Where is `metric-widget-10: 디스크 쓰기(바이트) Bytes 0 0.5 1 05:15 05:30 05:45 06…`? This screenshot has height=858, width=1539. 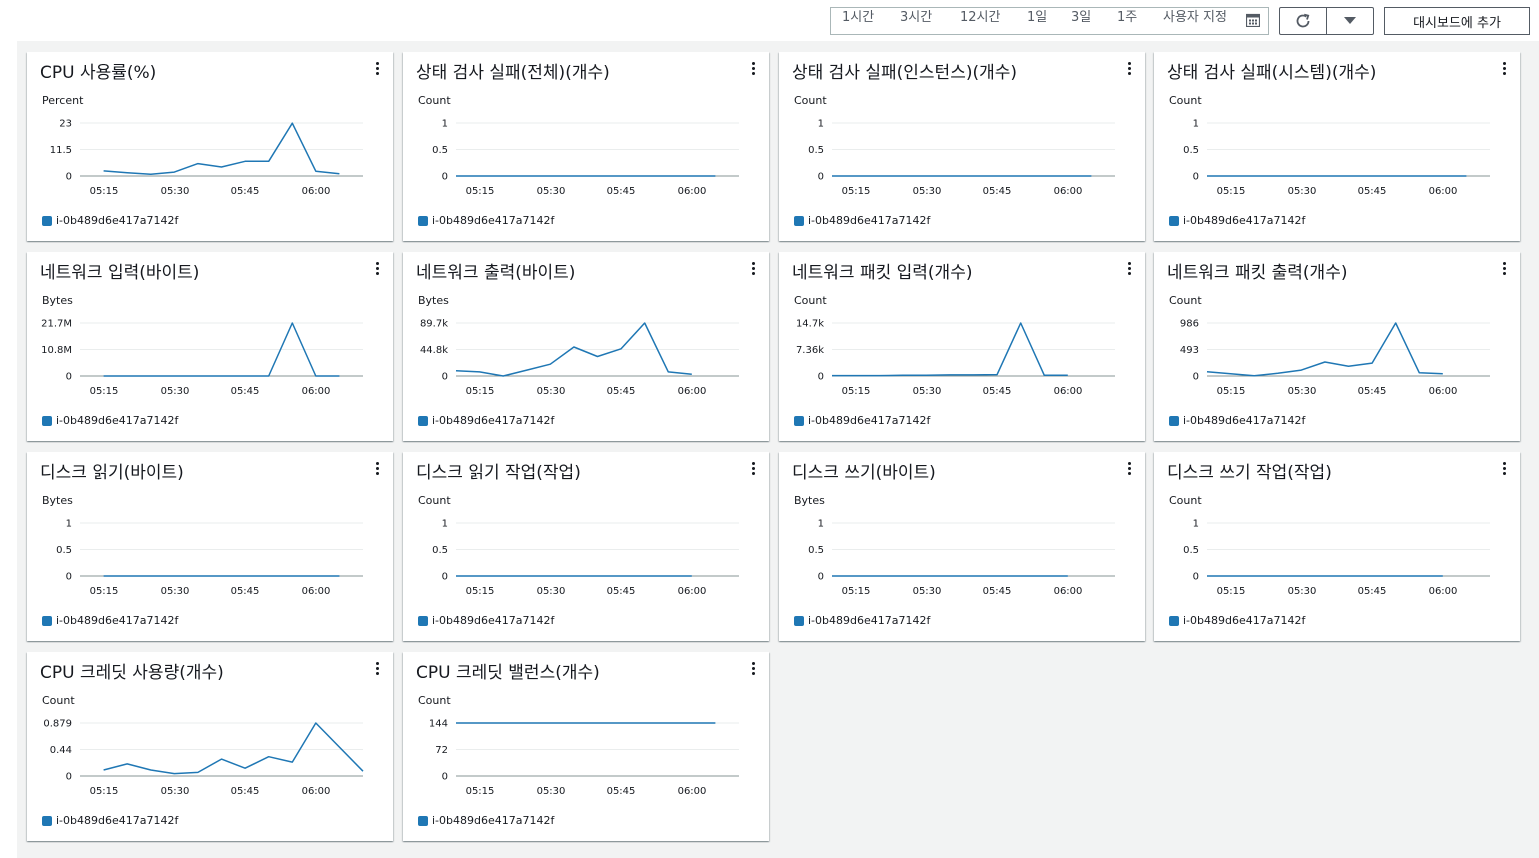
metric-widget-10: 디스크 쓰기(바이트) Bytes 0 0.5 1 05:15 05:30 05:45 06… is located at coordinates (962, 546).